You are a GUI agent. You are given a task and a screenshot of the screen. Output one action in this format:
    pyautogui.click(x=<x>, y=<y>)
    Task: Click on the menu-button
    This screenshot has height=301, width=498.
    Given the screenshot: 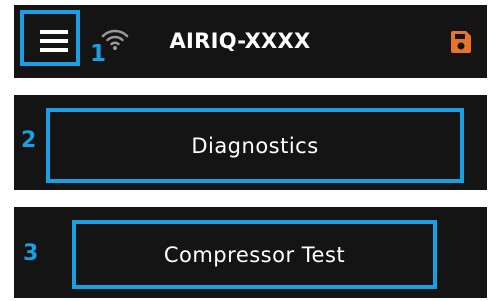 What is the action you would take?
    pyautogui.click(x=50, y=38)
    